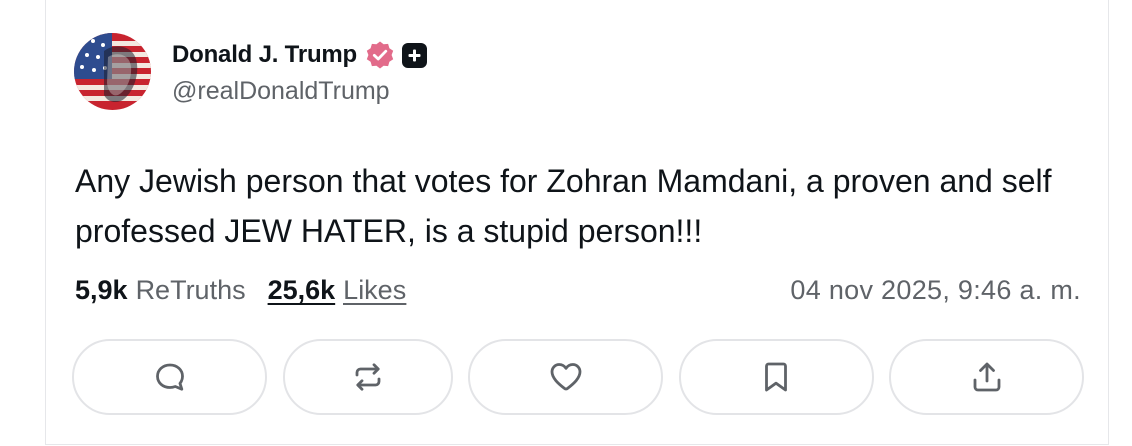  I want to click on heart-icon, so click(565, 377).